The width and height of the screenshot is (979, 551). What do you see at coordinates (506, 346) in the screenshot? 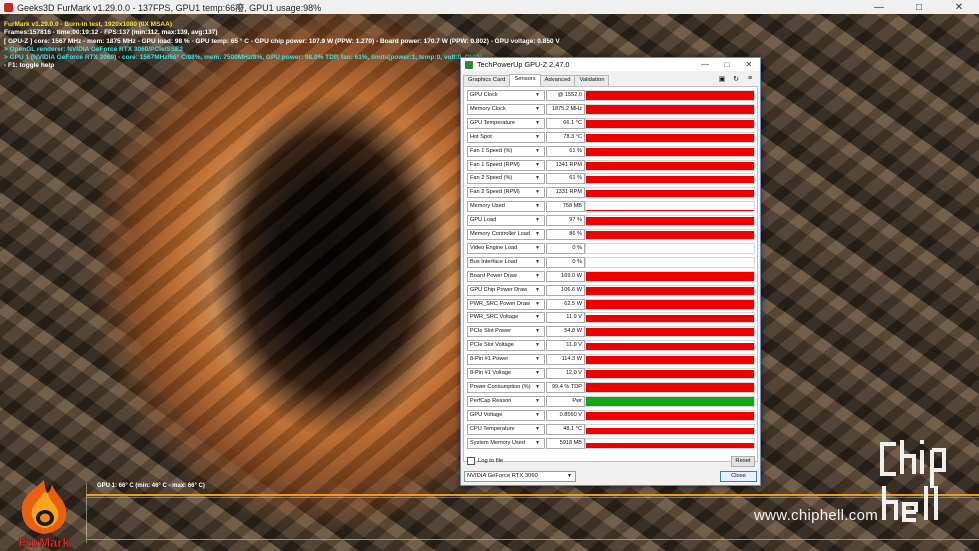
I see `sensor-label: PCIe Slot Voltage` at bounding box center [506, 346].